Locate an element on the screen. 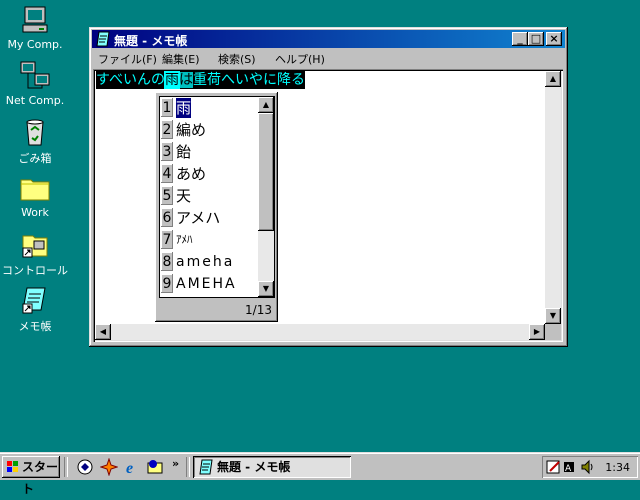 The height and width of the screenshot is (500, 640). candidate-item: 3 飴 is located at coordinates (209, 152).